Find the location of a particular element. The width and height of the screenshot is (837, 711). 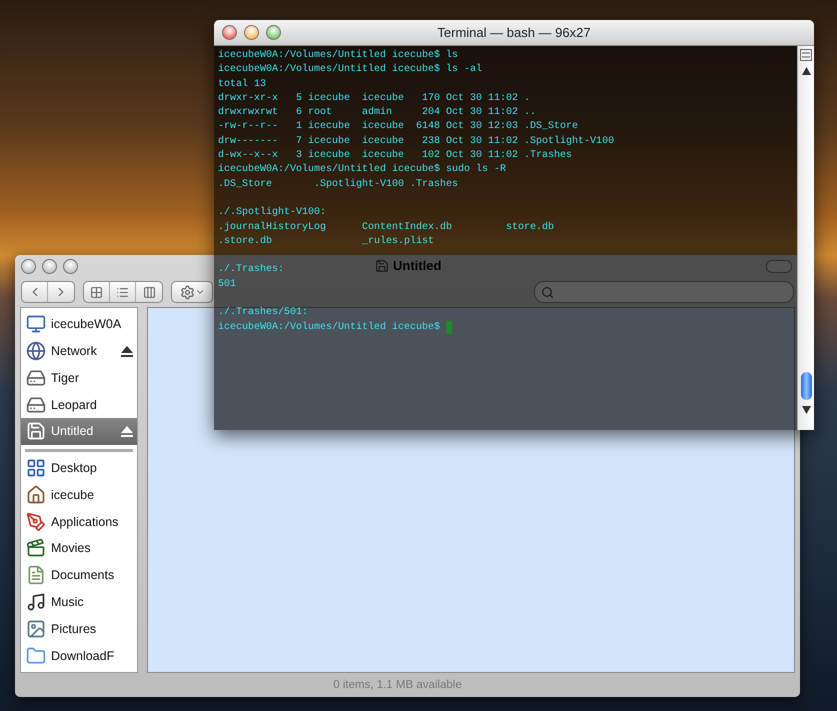

sidebar-item: Movies is located at coordinates (79, 548).